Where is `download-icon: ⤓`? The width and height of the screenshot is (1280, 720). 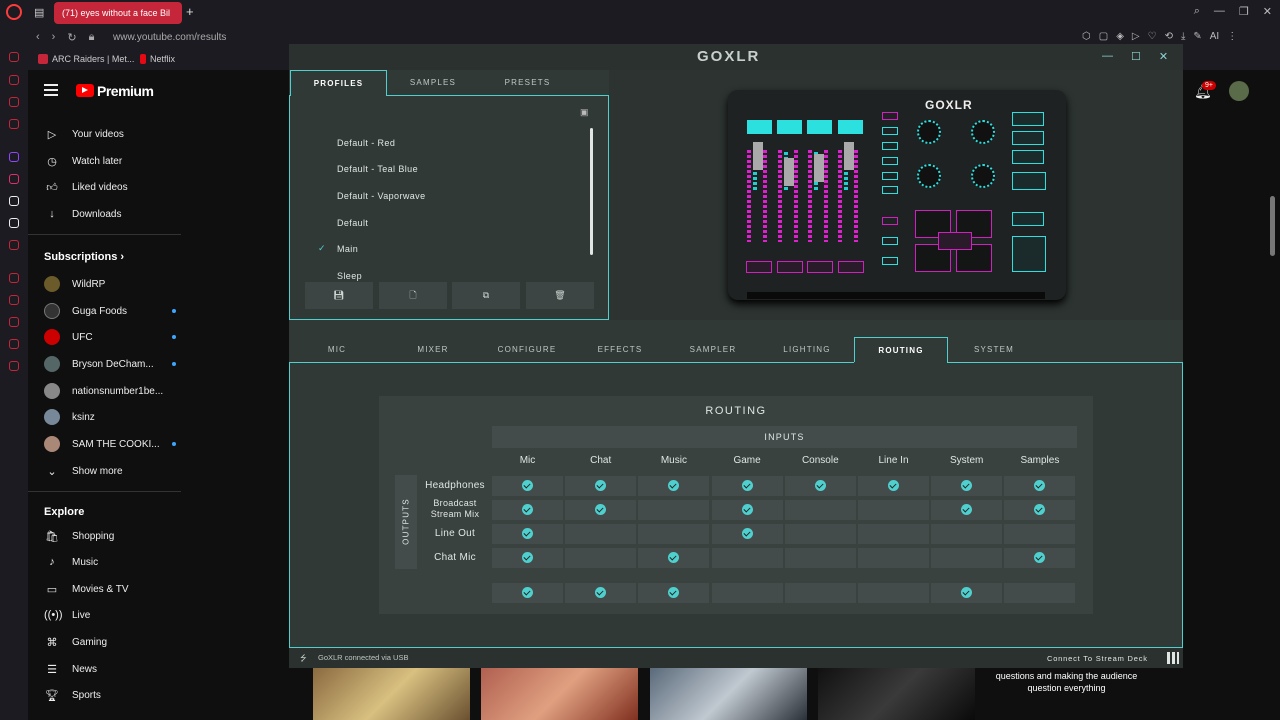
download-icon: ⤓ is located at coordinates (1183, 36).